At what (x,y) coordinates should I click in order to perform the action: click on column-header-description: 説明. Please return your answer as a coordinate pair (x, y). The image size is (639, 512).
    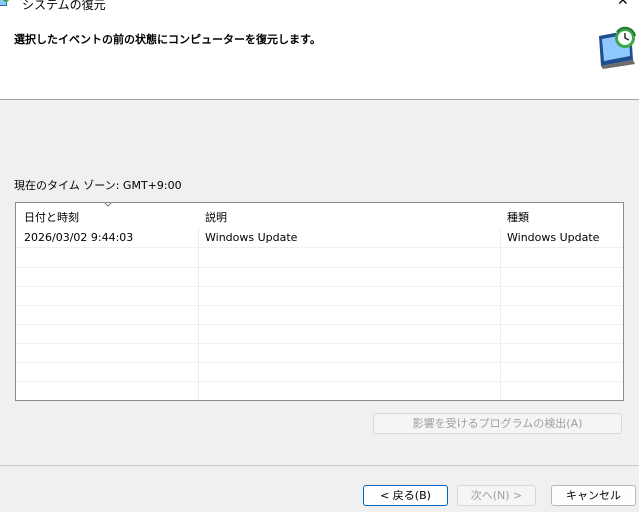
    Looking at the image, I should click on (216, 217).